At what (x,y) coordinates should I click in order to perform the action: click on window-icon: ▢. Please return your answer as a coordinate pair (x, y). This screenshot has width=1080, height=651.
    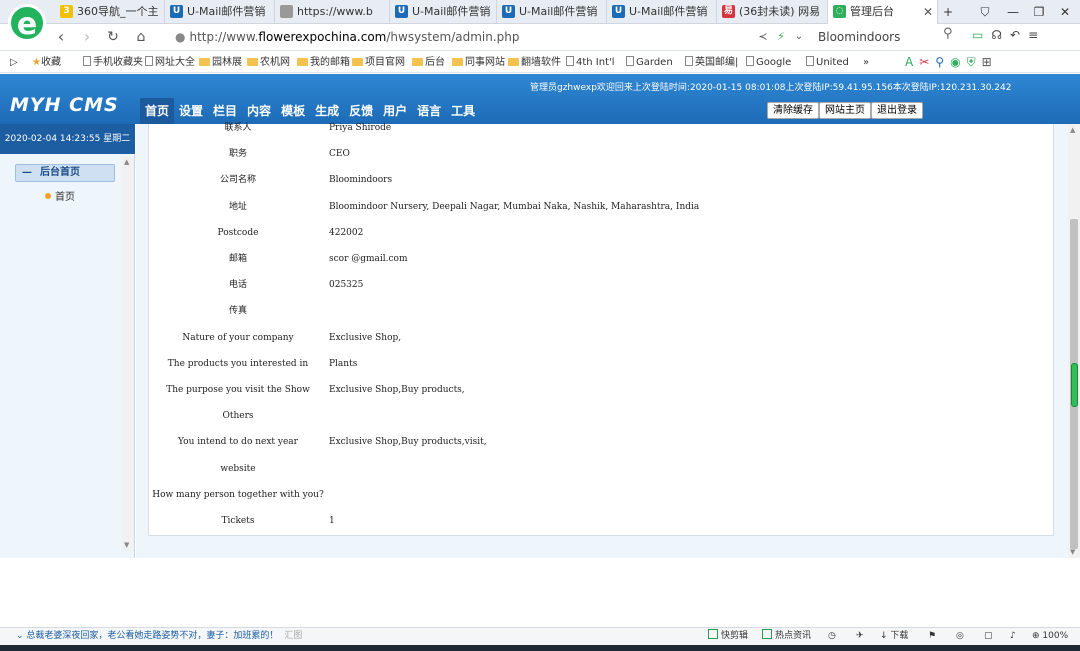
    Looking at the image, I should click on (988, 636).